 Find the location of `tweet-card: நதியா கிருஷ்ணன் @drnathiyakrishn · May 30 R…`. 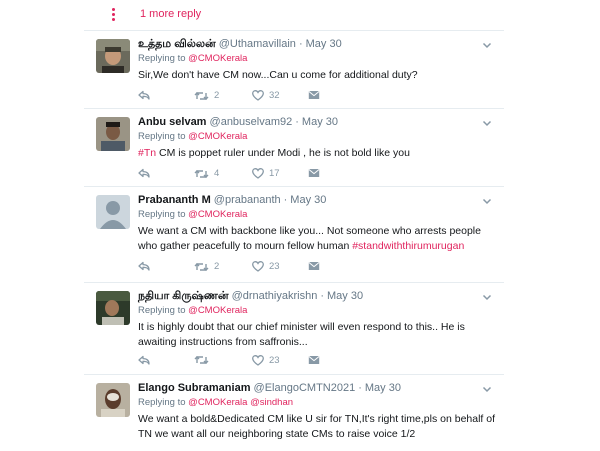

tweet-card: நதியா கிருஷ்ணன் @drnathiyakrishn · May 30 R… is located at coordinates (294, 328).